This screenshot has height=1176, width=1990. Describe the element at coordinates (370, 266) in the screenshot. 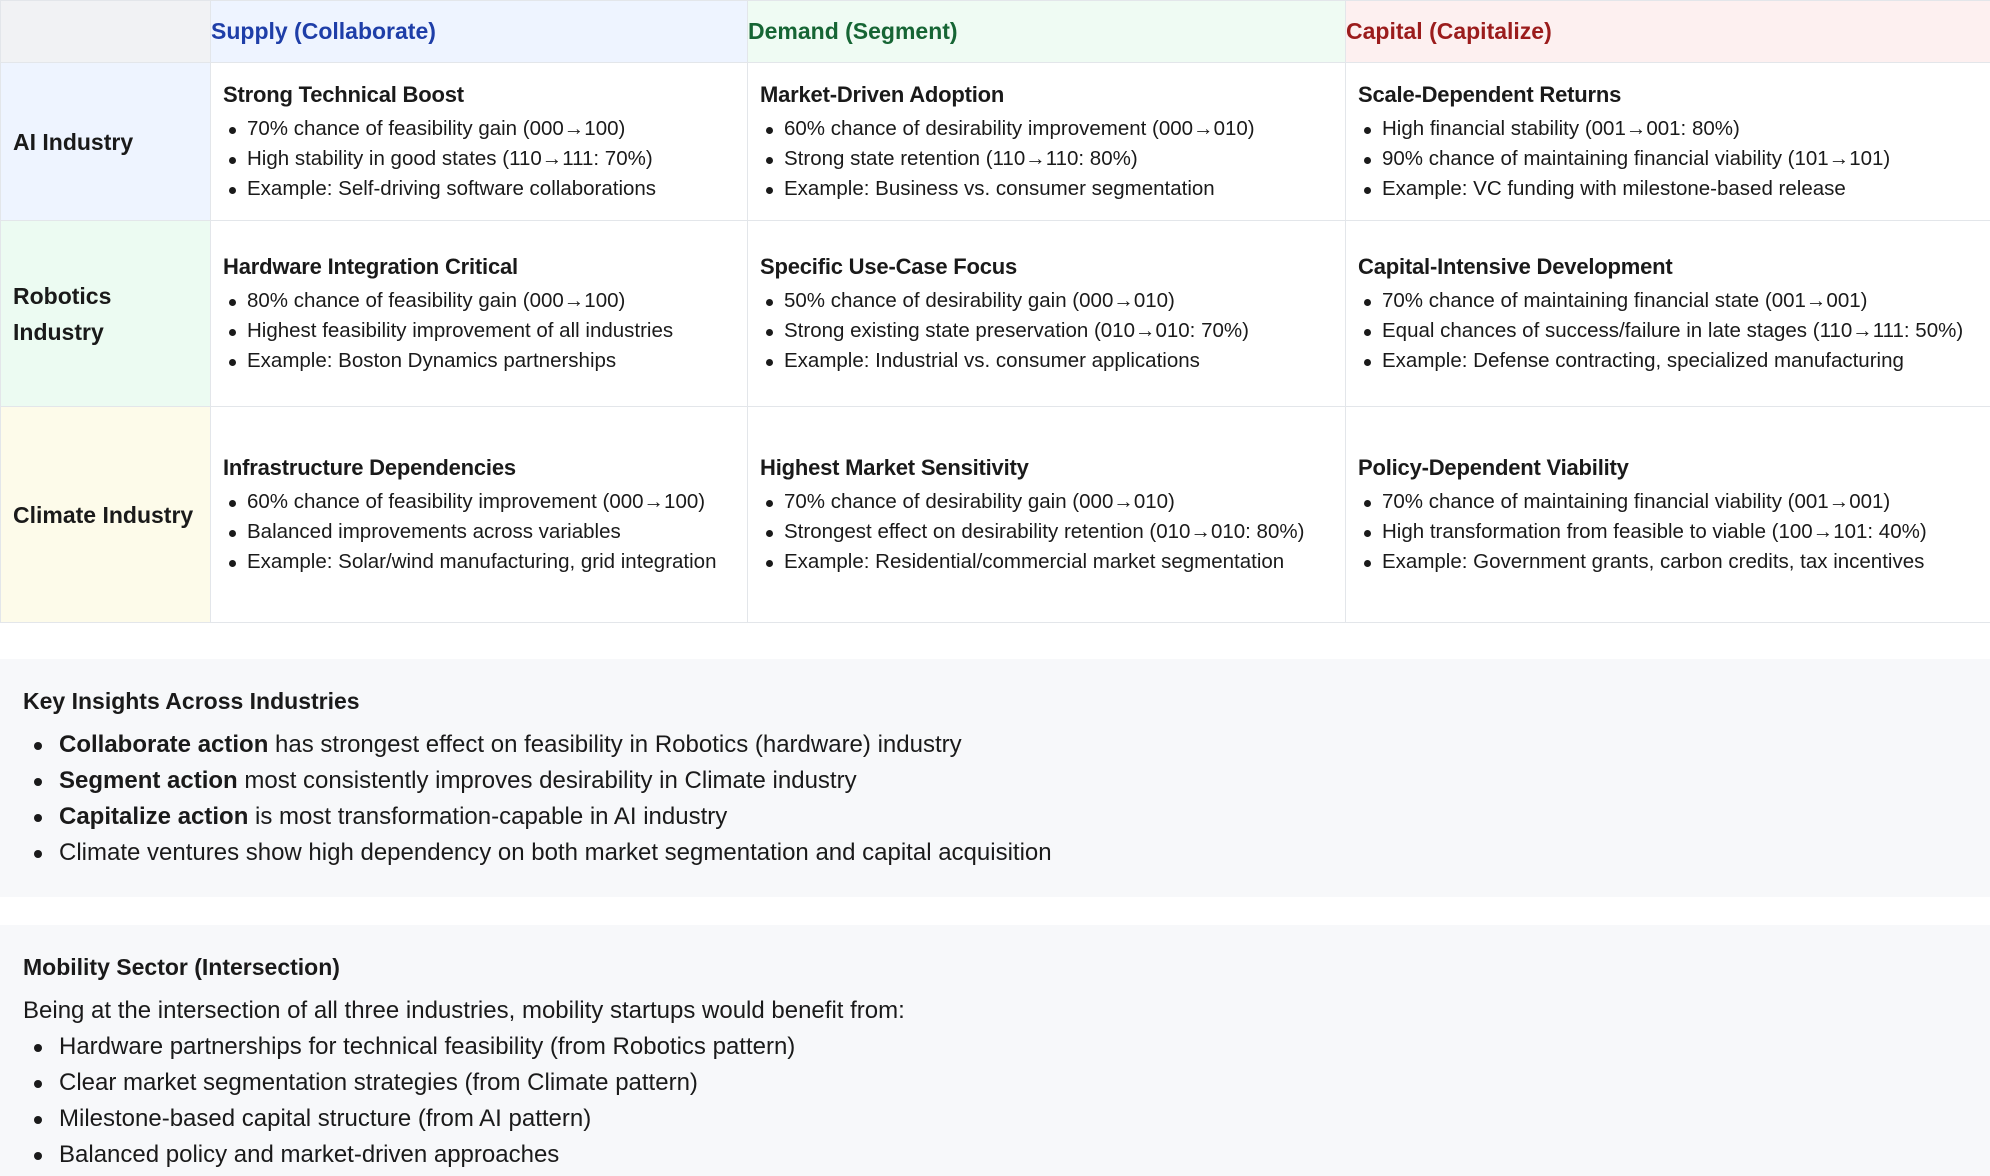

I see `cell-title: Hardware Integration Critical` at that location.